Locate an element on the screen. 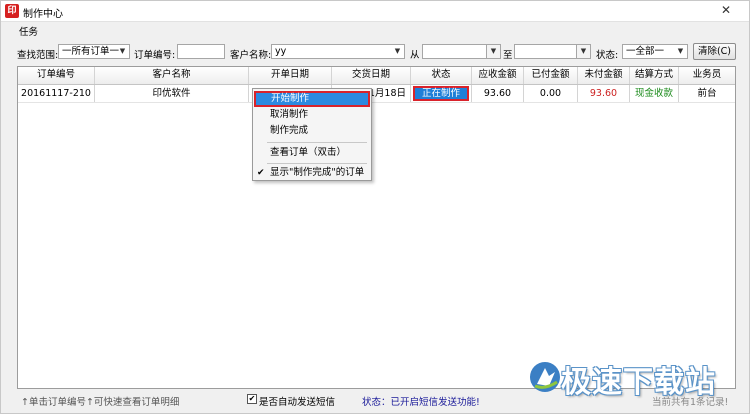  menu-item-label: 取消制作 is located at coordinates (289, 114).